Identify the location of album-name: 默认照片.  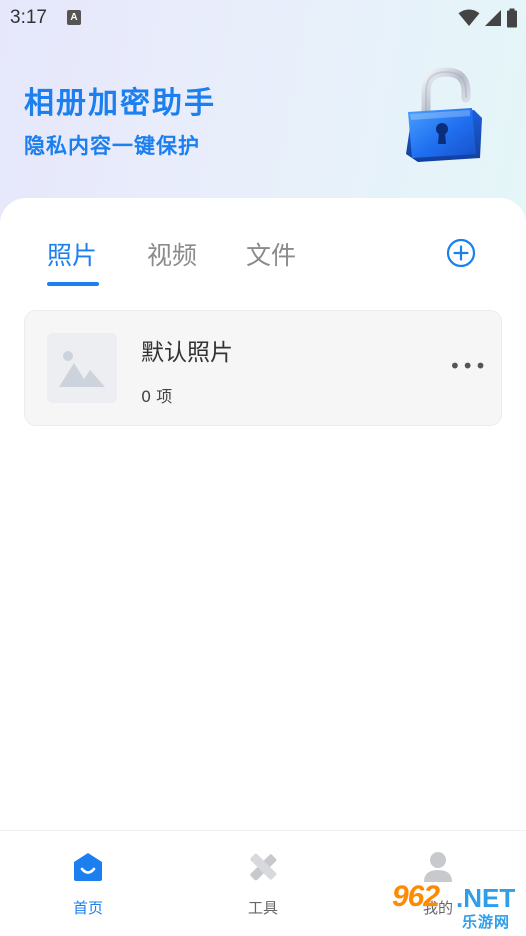
(187, 353).